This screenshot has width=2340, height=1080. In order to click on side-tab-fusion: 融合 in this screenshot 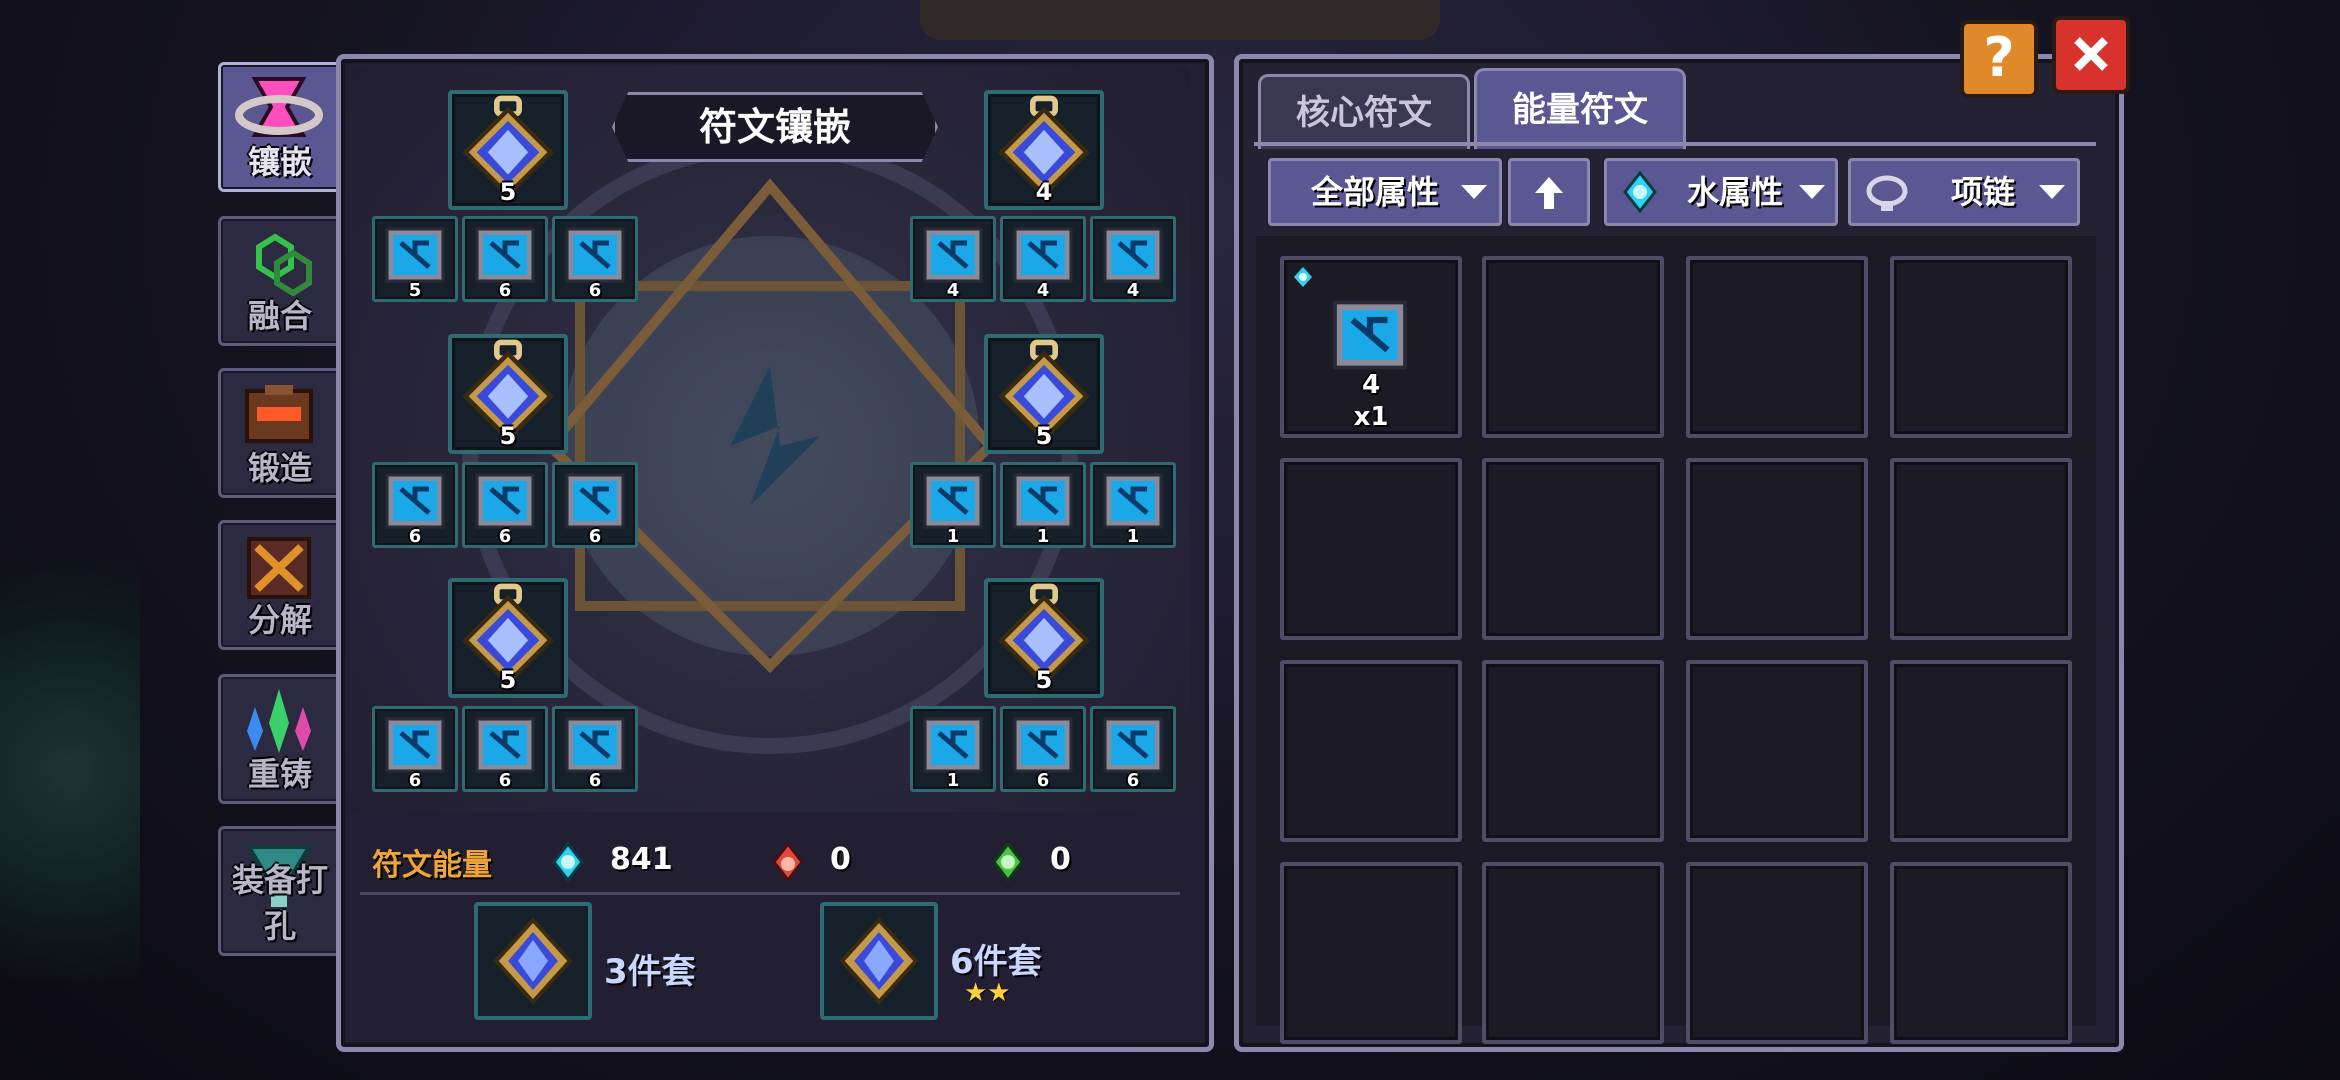, I will do `click(280, 281)`.